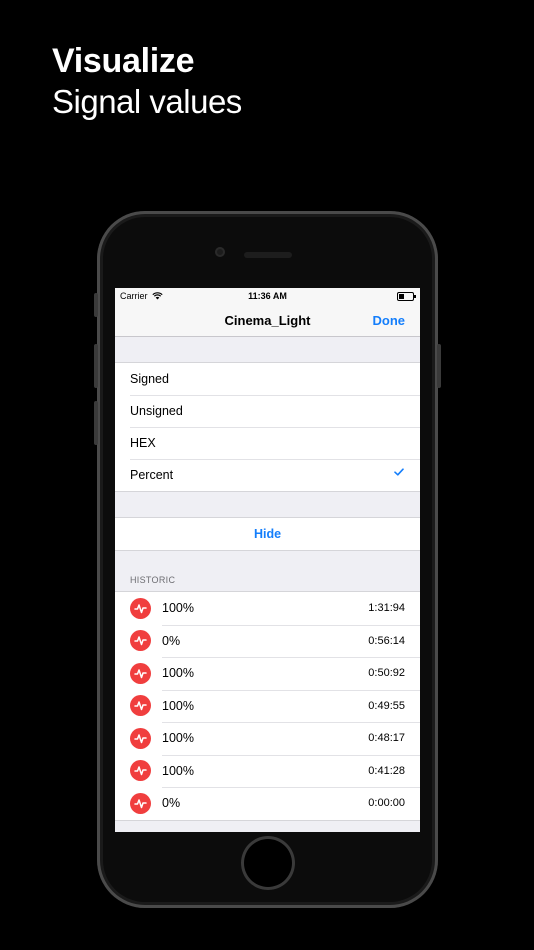  Describe the element at coordinates (96, 423) in the screenshot. I see `volume-down-button` at that location.